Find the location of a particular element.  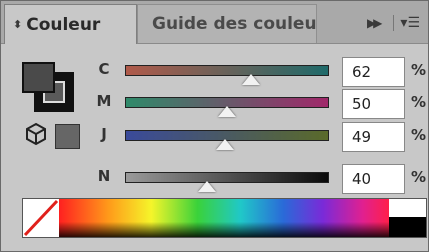

none-color-icon is located at coordinates (41, 218).